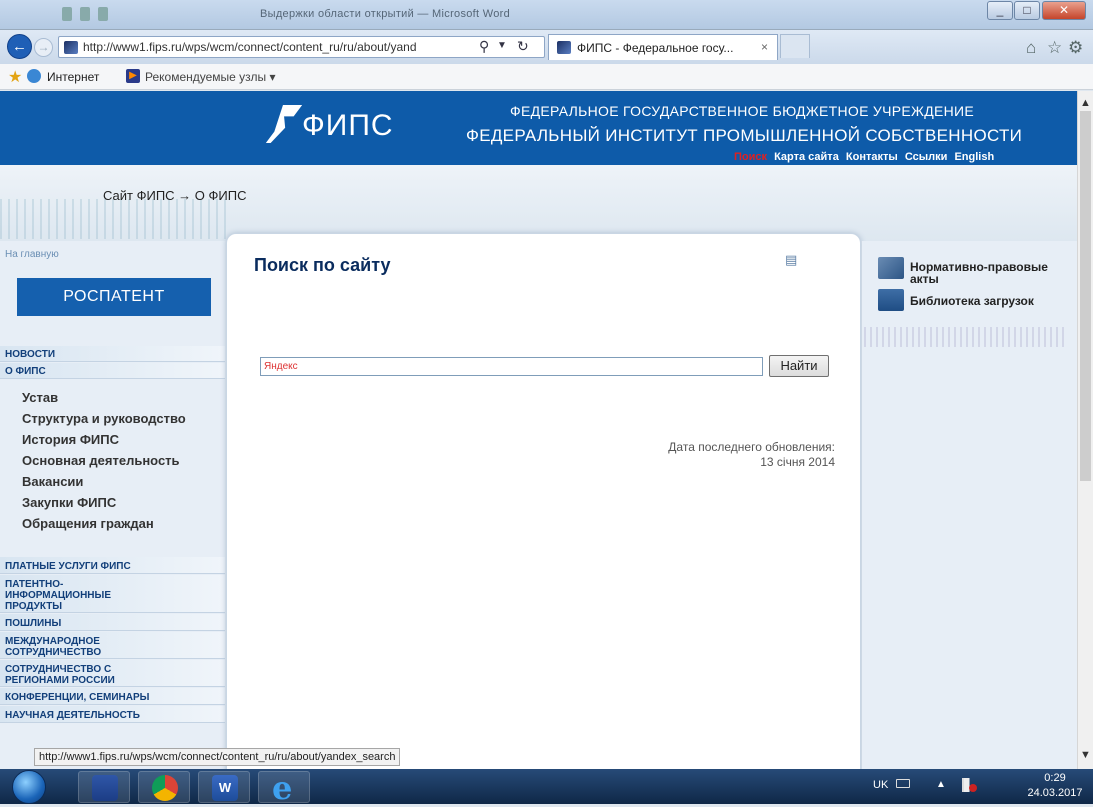 The height and width of the screenshot is (807, 1093). Describe the element at coordinates (502, 45) in the screenshot. I see `chevron-down-icon: ▼` at that location.